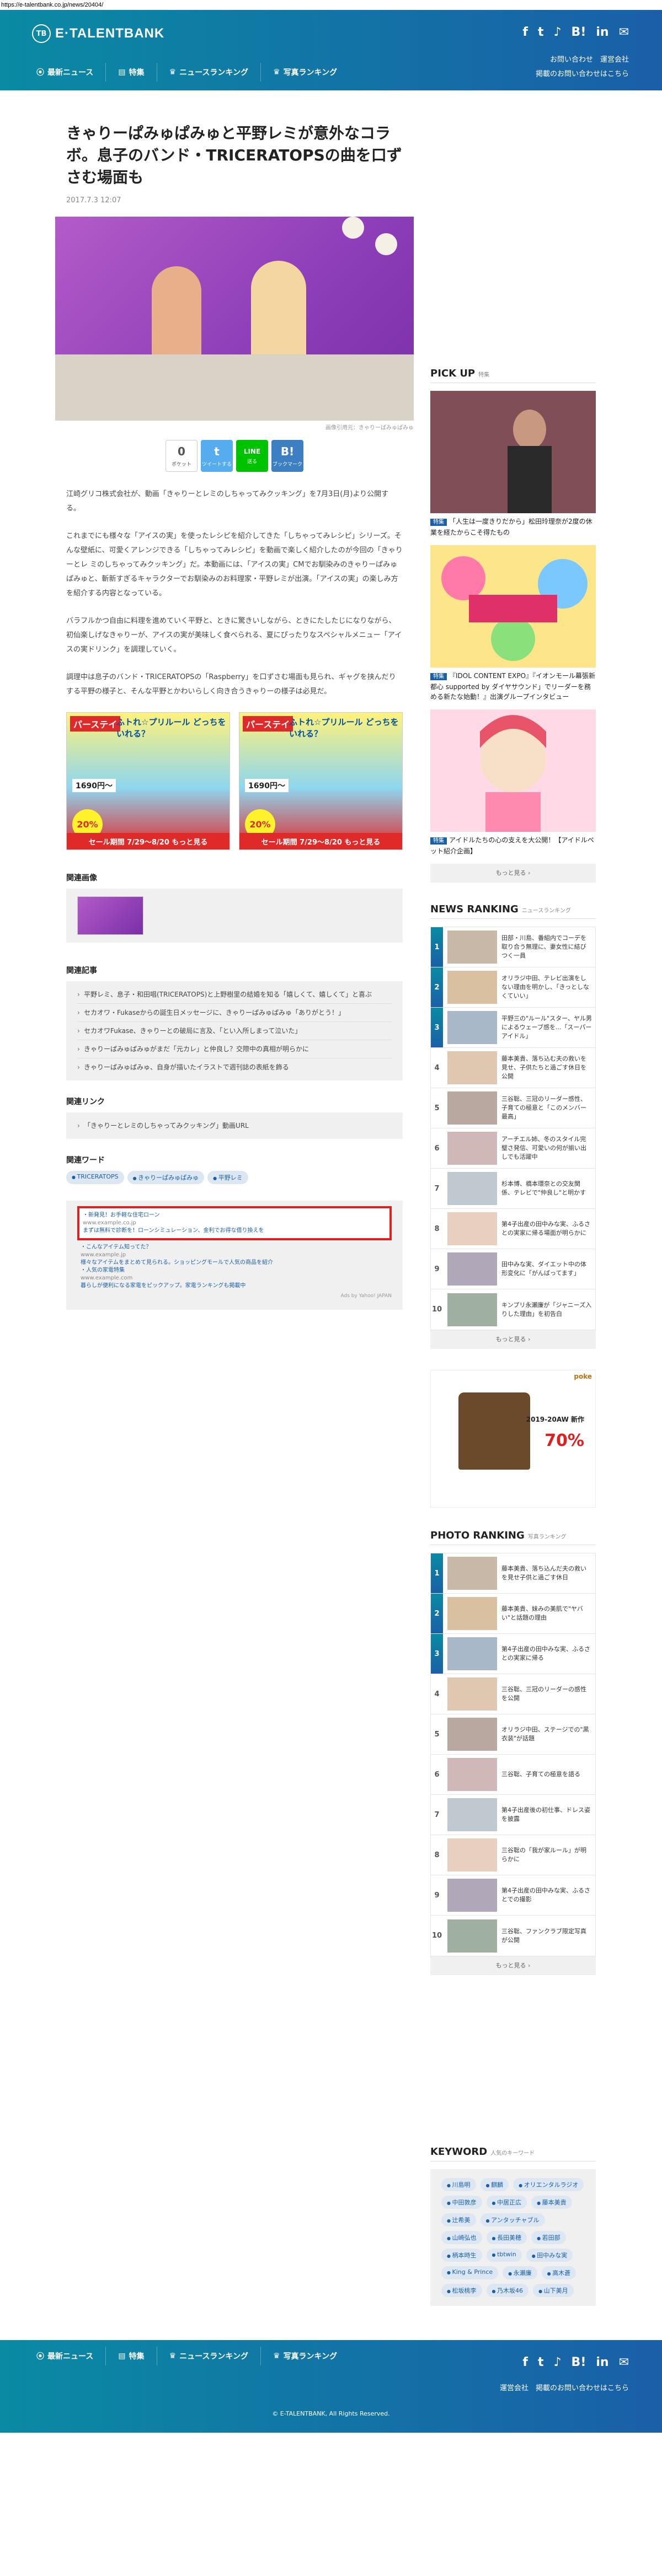 Image resolution: width=662 pixels, height=2576 pixels. I want to click on ranking-item: 4 藤本美貴、落ち込む夫の救いを見せ、子供たちと過ごす休日を公開, so click(513, 1068).